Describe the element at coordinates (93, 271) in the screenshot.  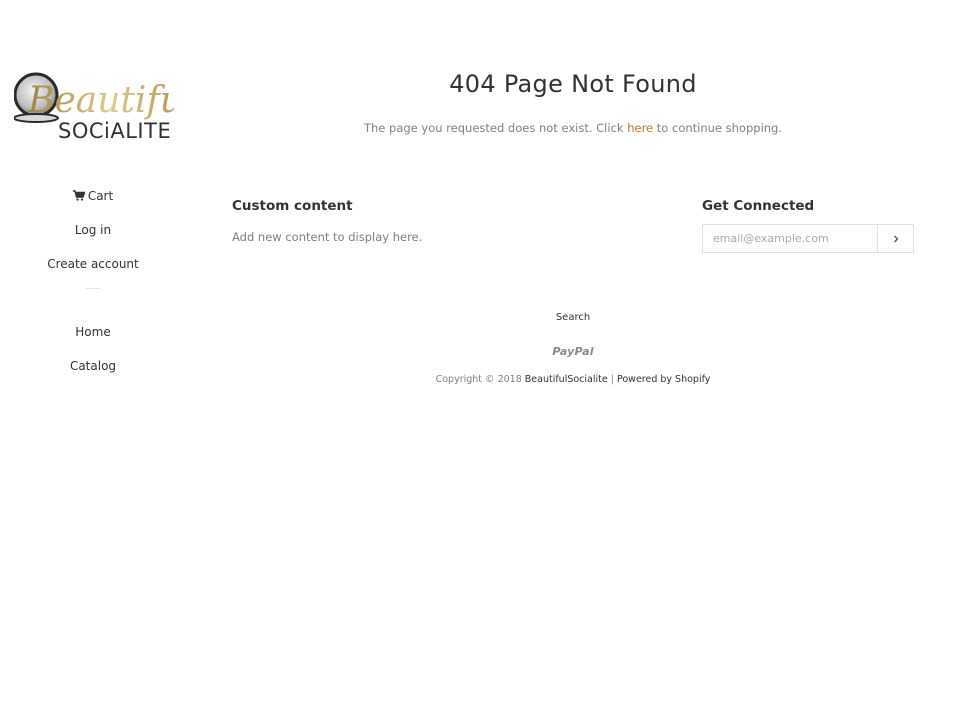
I see `sidebar-item-create-account: Create account` at that location.